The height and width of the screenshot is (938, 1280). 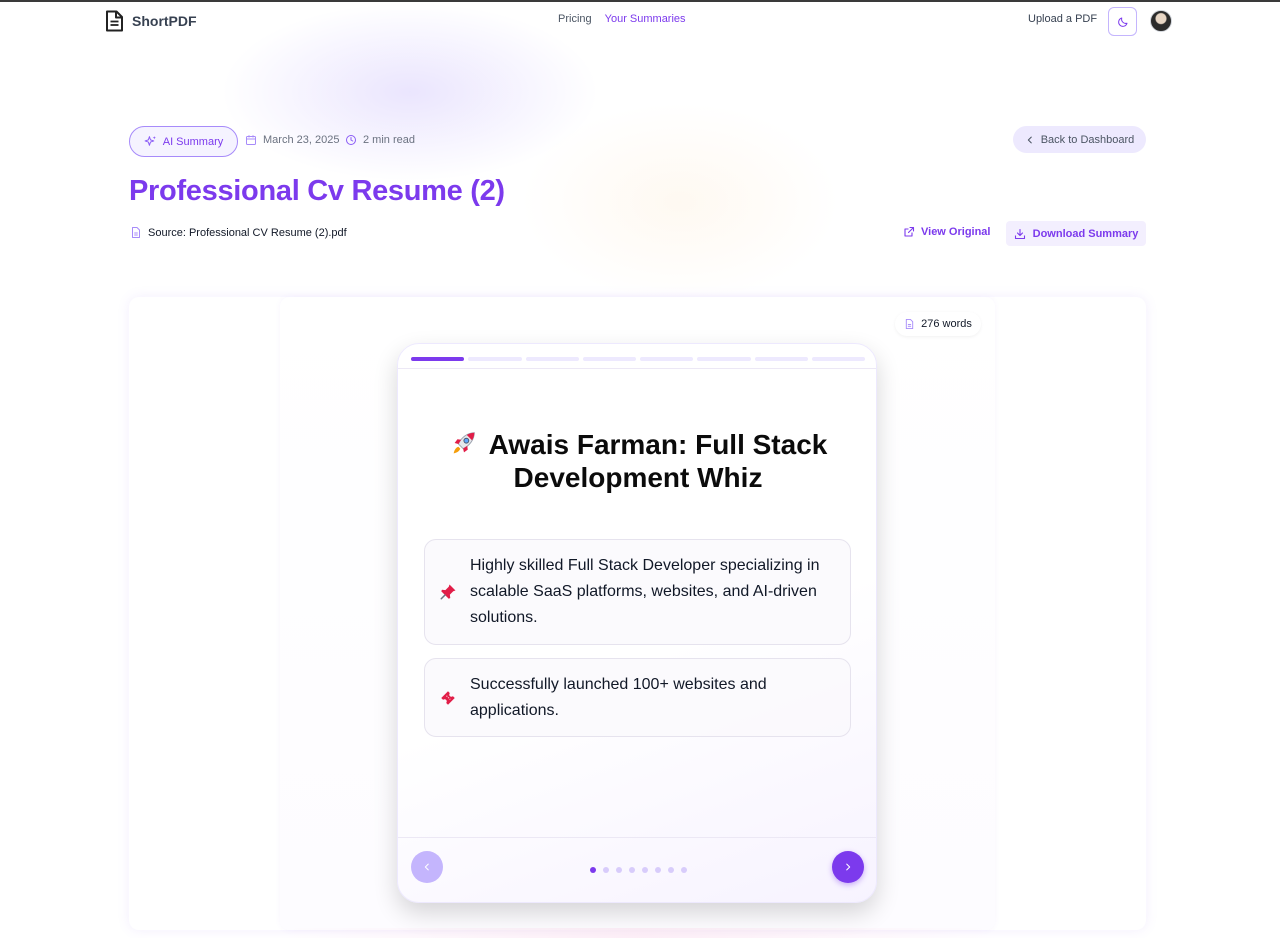 I want to click on download-icon, so click(x=1019, y=233).